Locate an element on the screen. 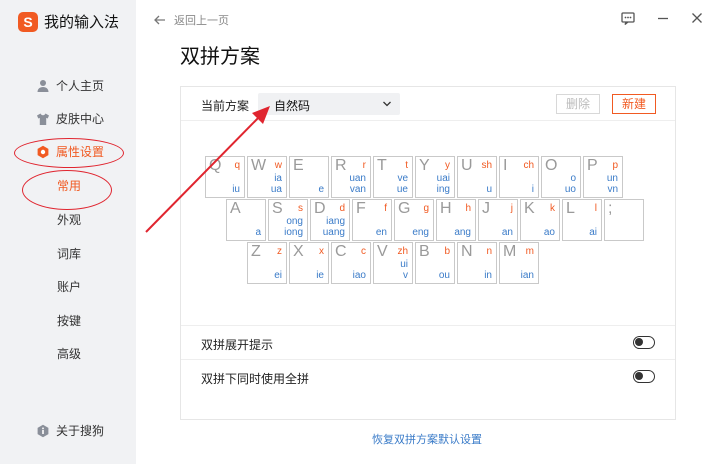  annotation-arrow is located at coordinates (207, 169).